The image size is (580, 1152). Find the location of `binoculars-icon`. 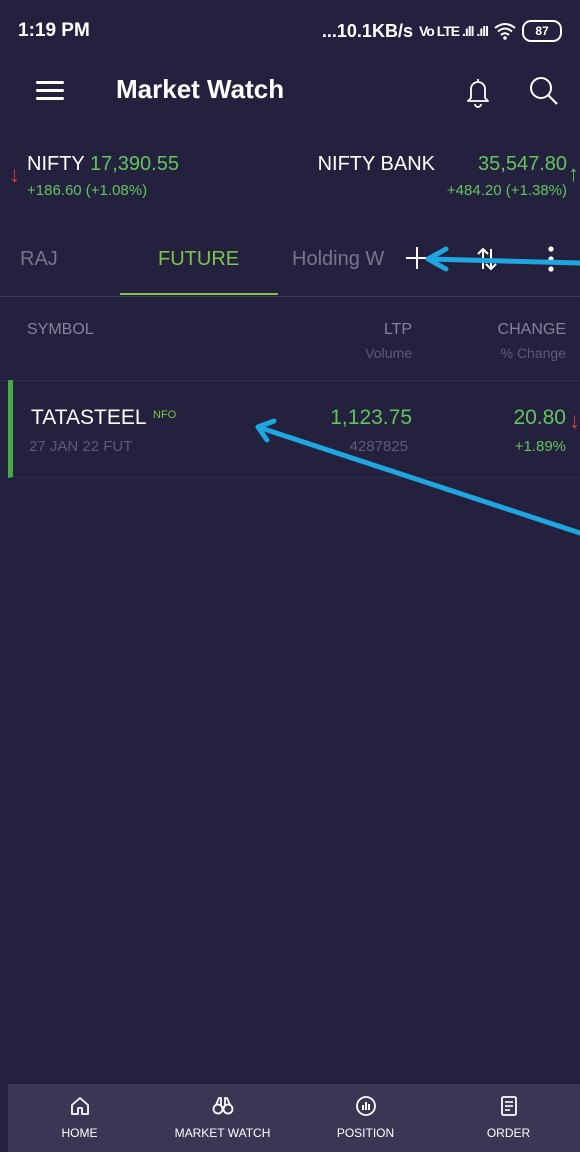

binoculars-icon is located at coordinates (222, 1106).